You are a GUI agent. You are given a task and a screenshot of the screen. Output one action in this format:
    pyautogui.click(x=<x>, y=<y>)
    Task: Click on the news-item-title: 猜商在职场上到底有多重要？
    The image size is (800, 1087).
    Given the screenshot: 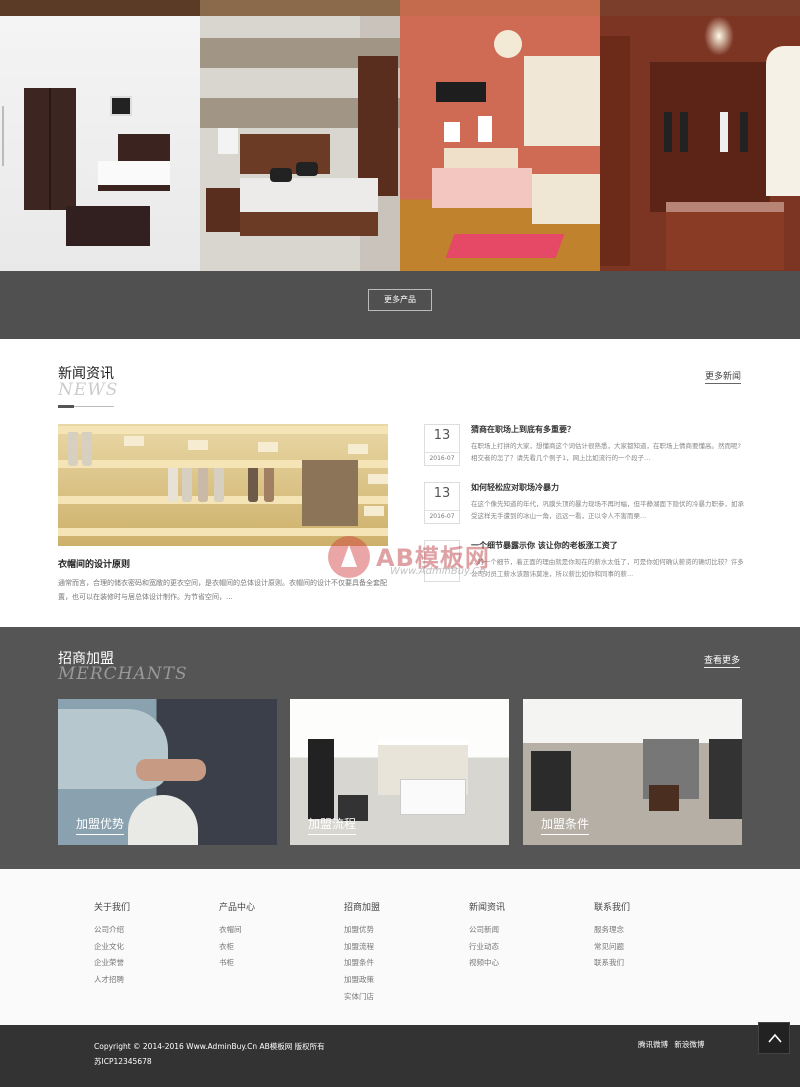 What is the action you would take?
    pyautogui.click(x=523, y=429)
    